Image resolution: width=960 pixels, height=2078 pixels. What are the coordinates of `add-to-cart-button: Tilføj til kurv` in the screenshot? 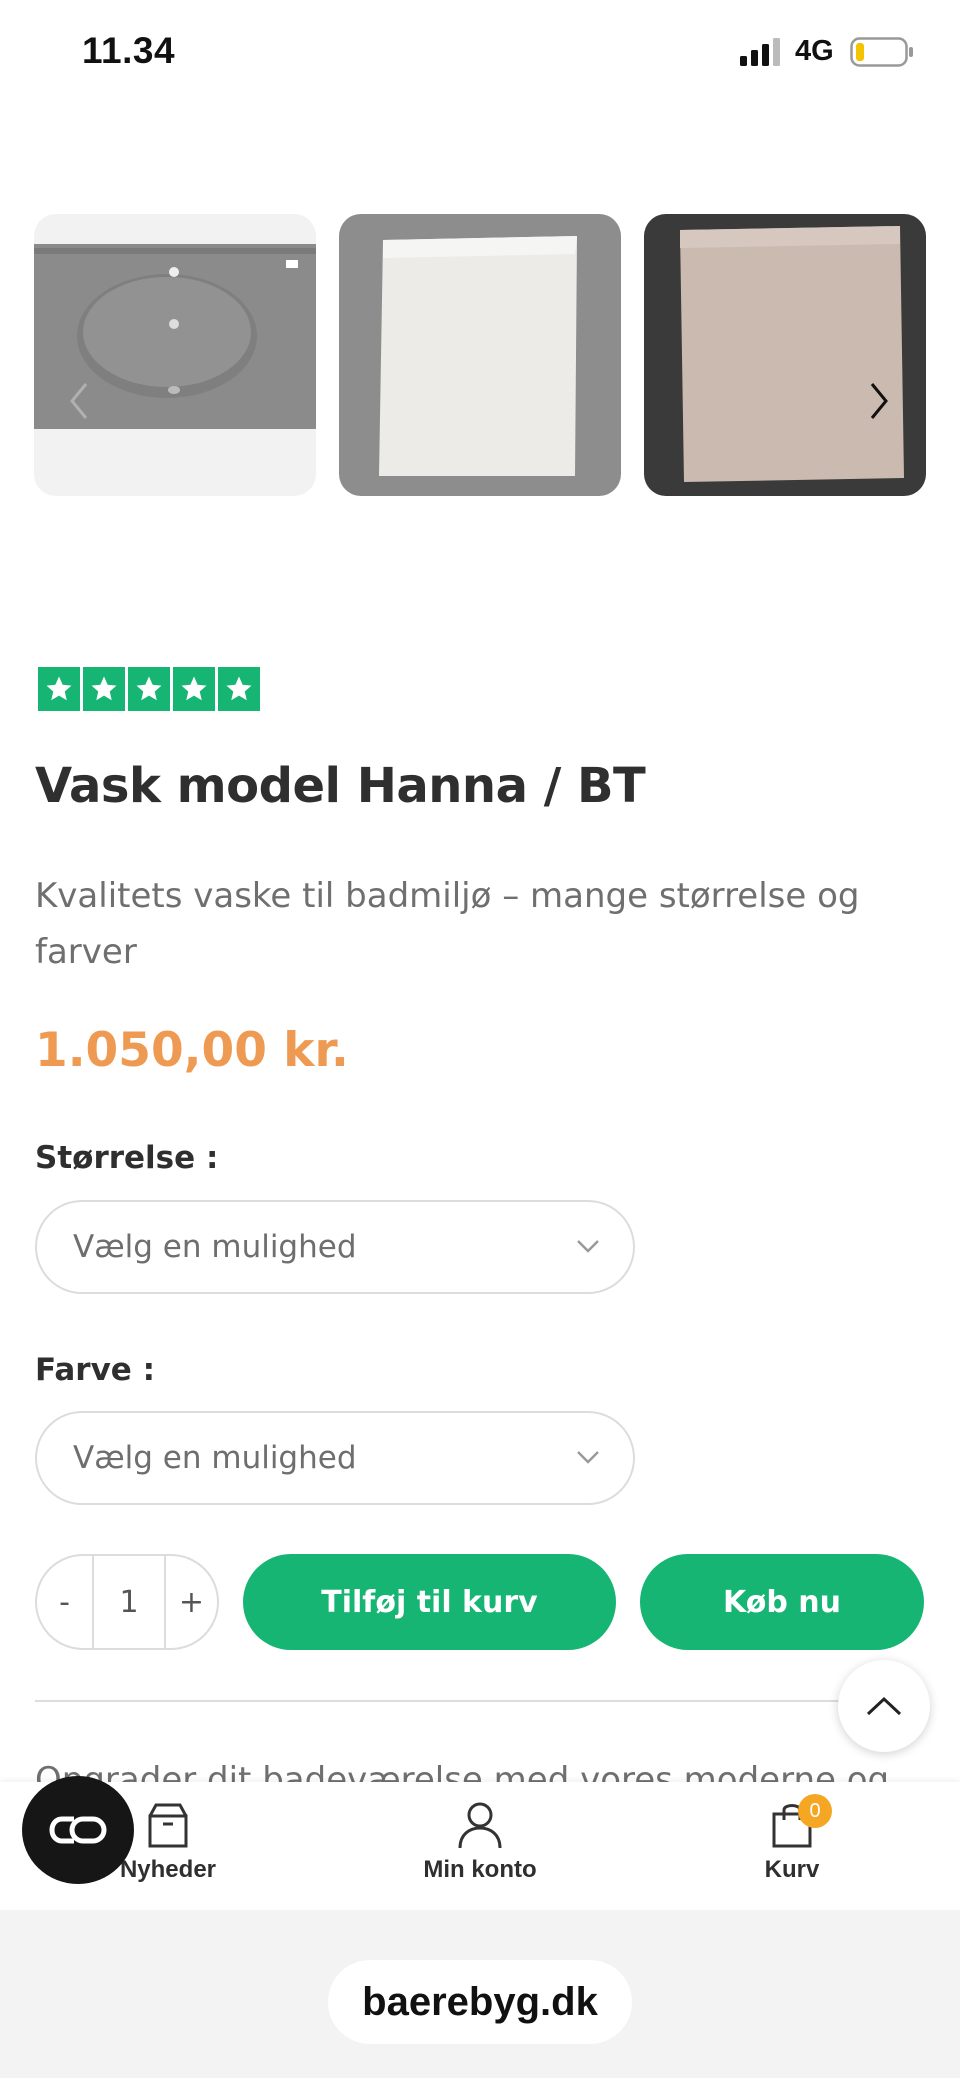 It's located at (429, 1602).